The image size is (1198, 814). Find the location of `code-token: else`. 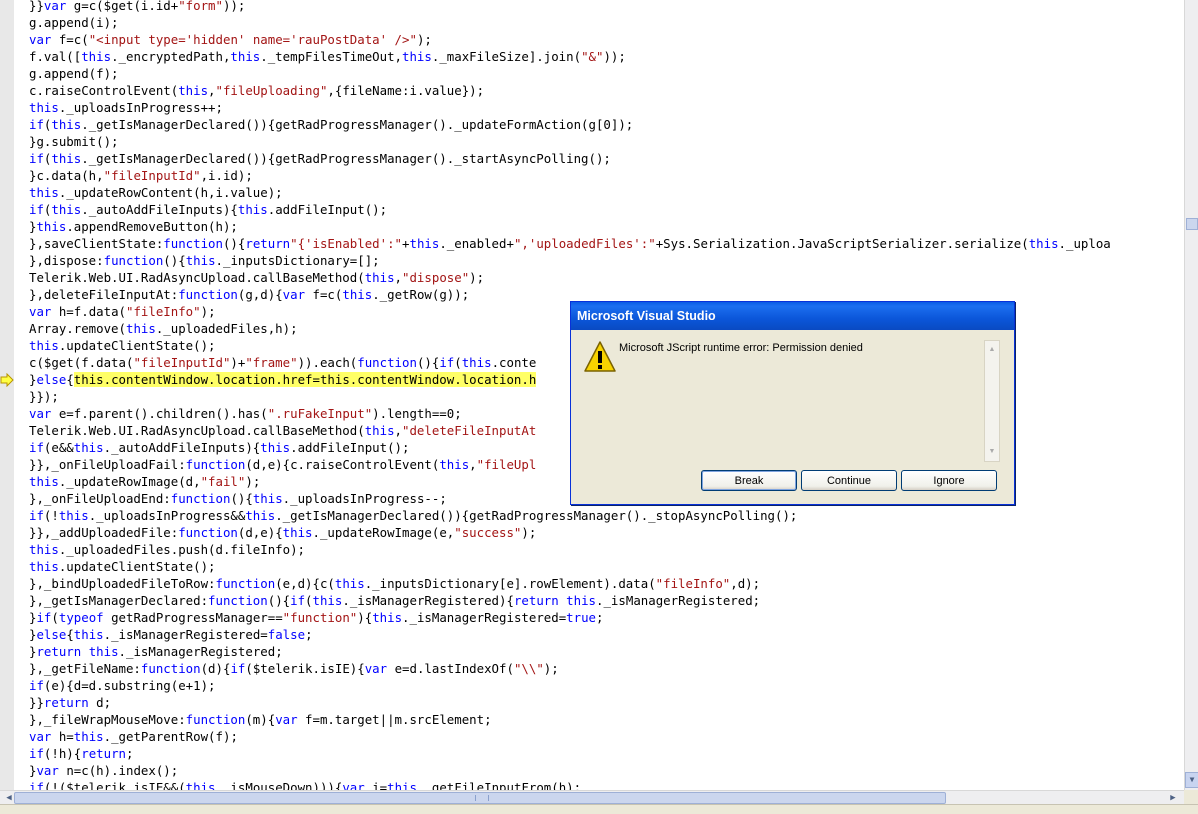

code-token: else is located at coordinates (51, 379).